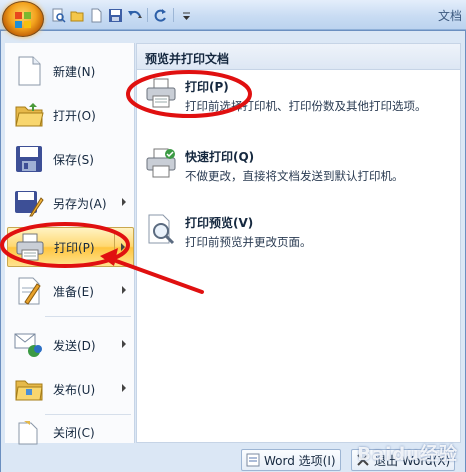  I want to click on menu-item-open: 打开(O), so click(70, 115).